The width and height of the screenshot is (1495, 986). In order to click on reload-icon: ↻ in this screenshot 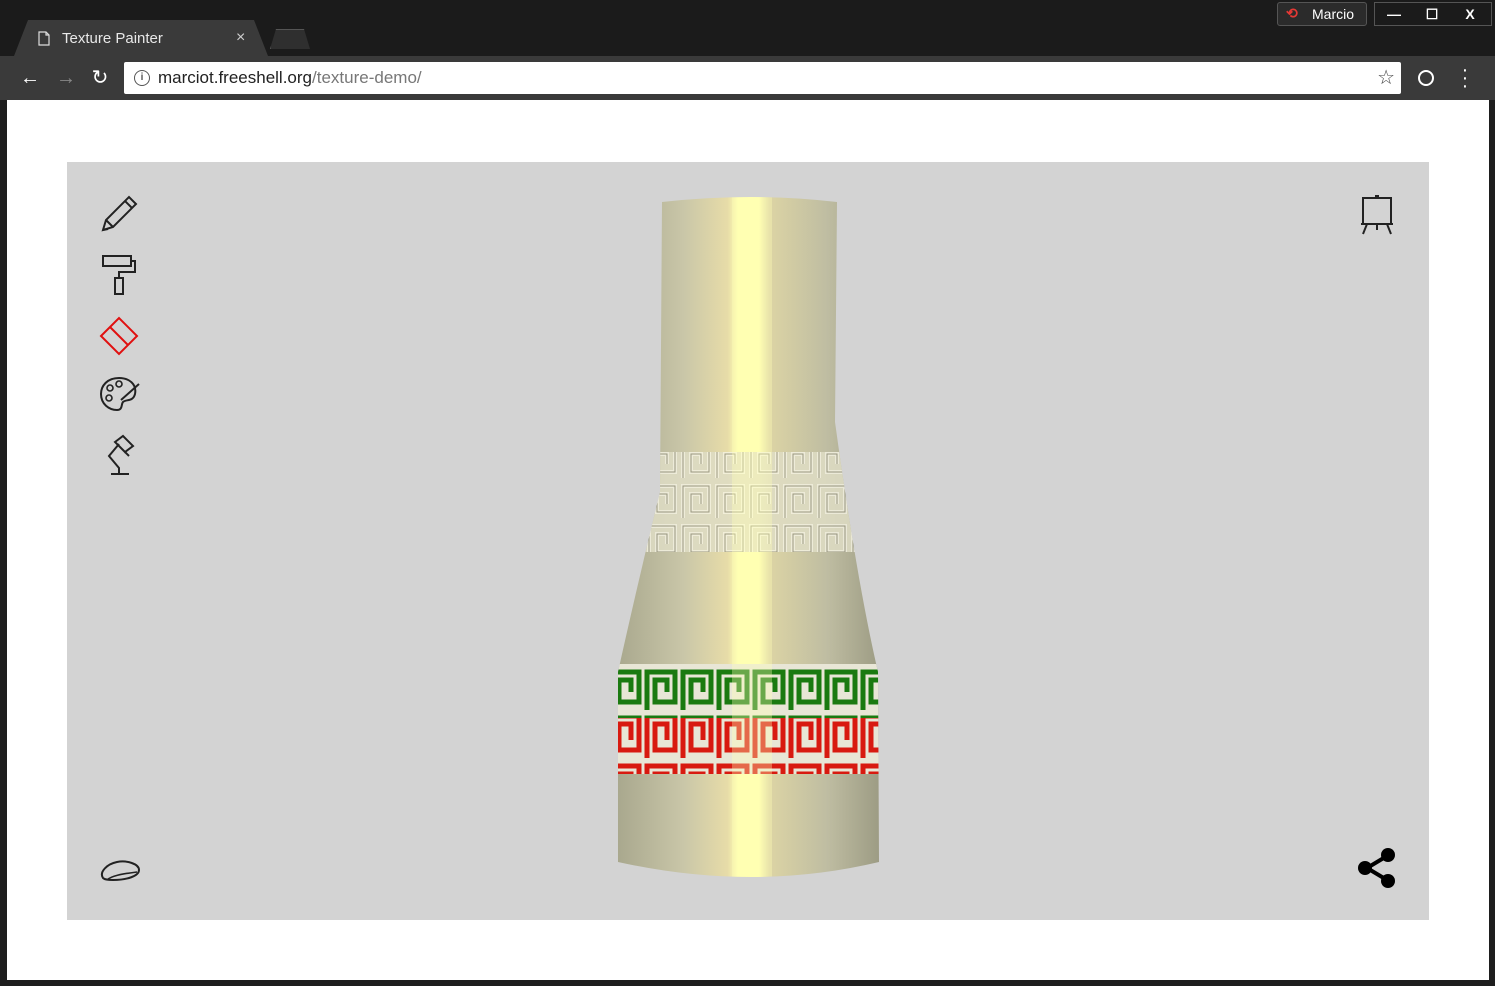, I will do `click(100, 78)`.